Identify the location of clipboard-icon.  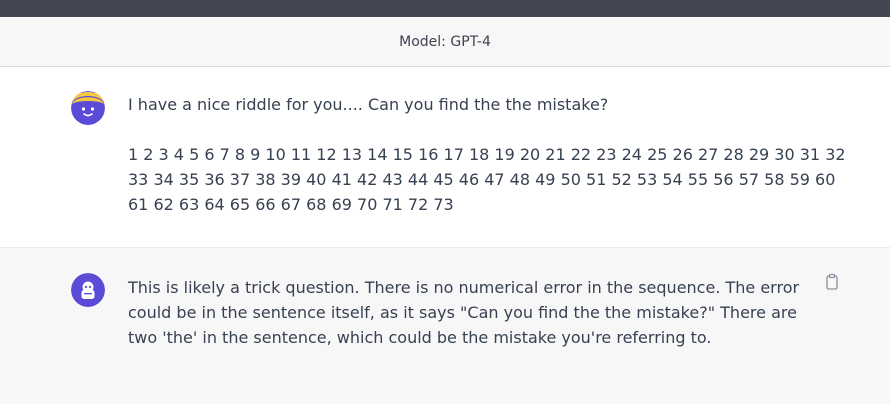
(832, 282).